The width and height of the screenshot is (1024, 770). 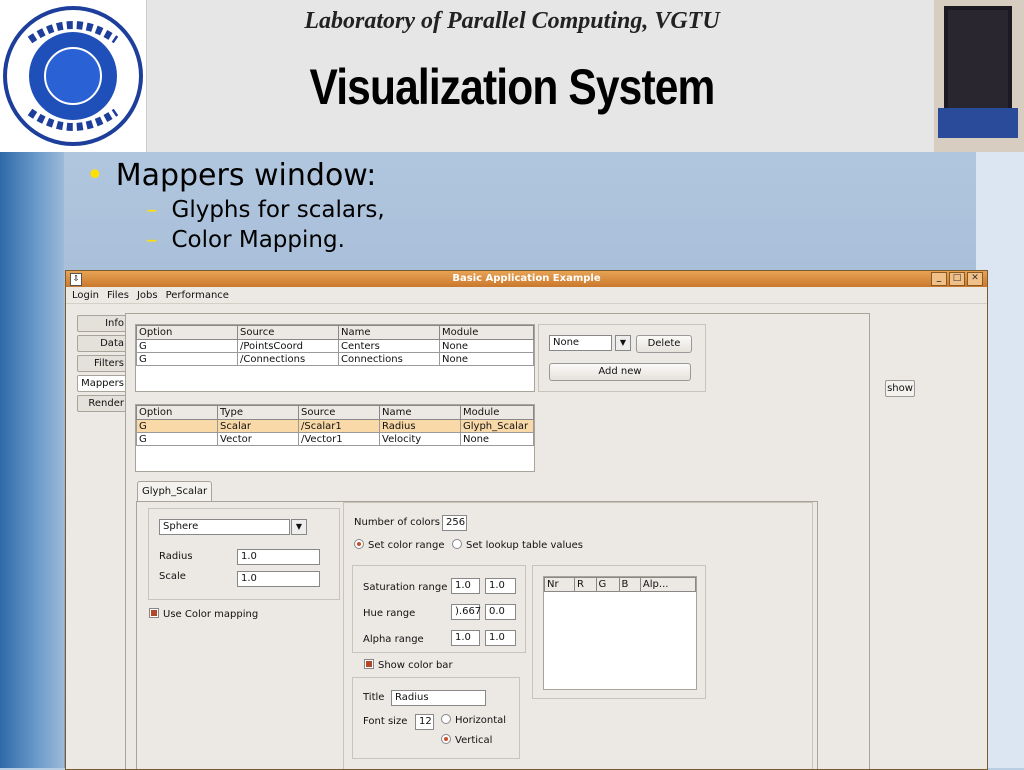 What do you see at coordinates (500, 638) in the screenshot?
I see `alpha-max-field: 1.0` at bounding box center [500, 638].